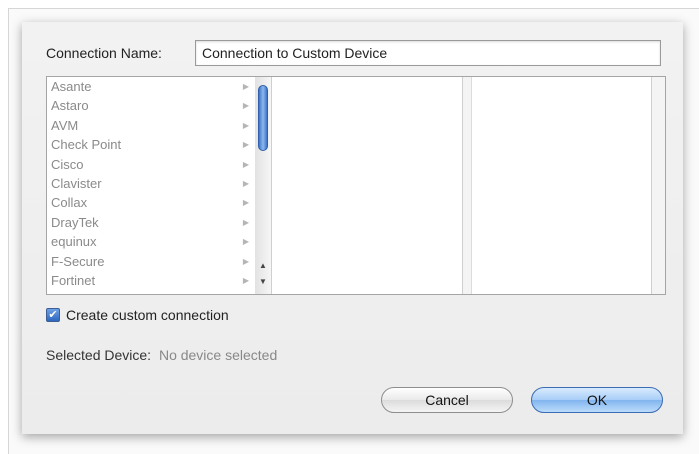 This screenshot has height=454, width=699. Describe the element at coordinates (151, 261) in the screenshot. I see `vendor-item: F-Secure ▶` at that location.